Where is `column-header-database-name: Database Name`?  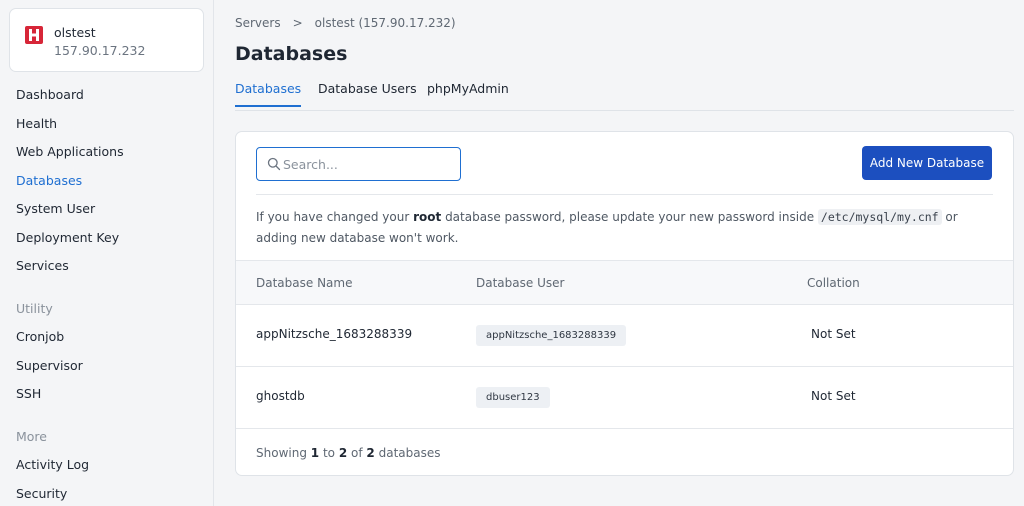 column-header-database-name: Database Name is located at coordinates (304, 283).